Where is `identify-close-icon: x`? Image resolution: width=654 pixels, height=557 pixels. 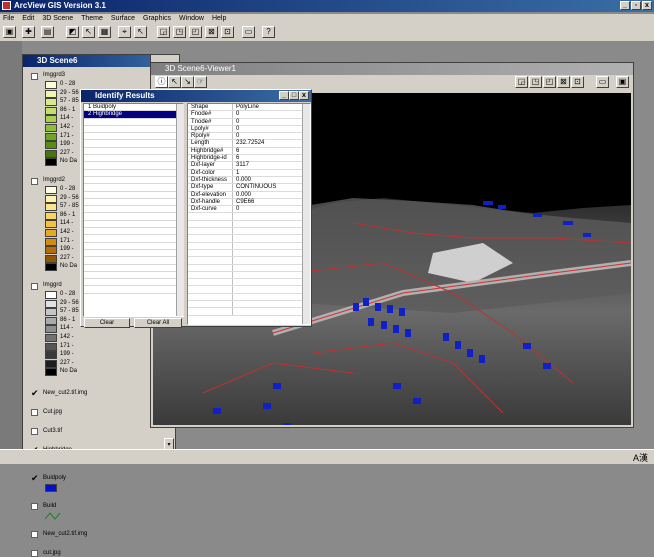
identify-close-icon: x is located at coordinates (304, 95).